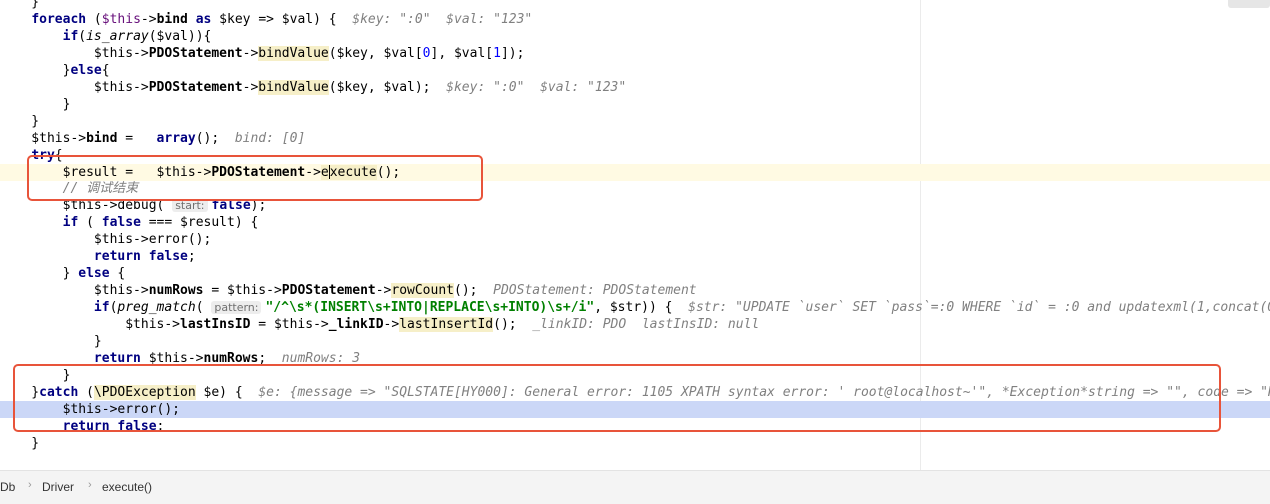 This screenshot has height=504, width=1270. What do you see at coordinates (121, 19) in the screenshot?
I see `code-token: $this` at bounding box center [121, 19].